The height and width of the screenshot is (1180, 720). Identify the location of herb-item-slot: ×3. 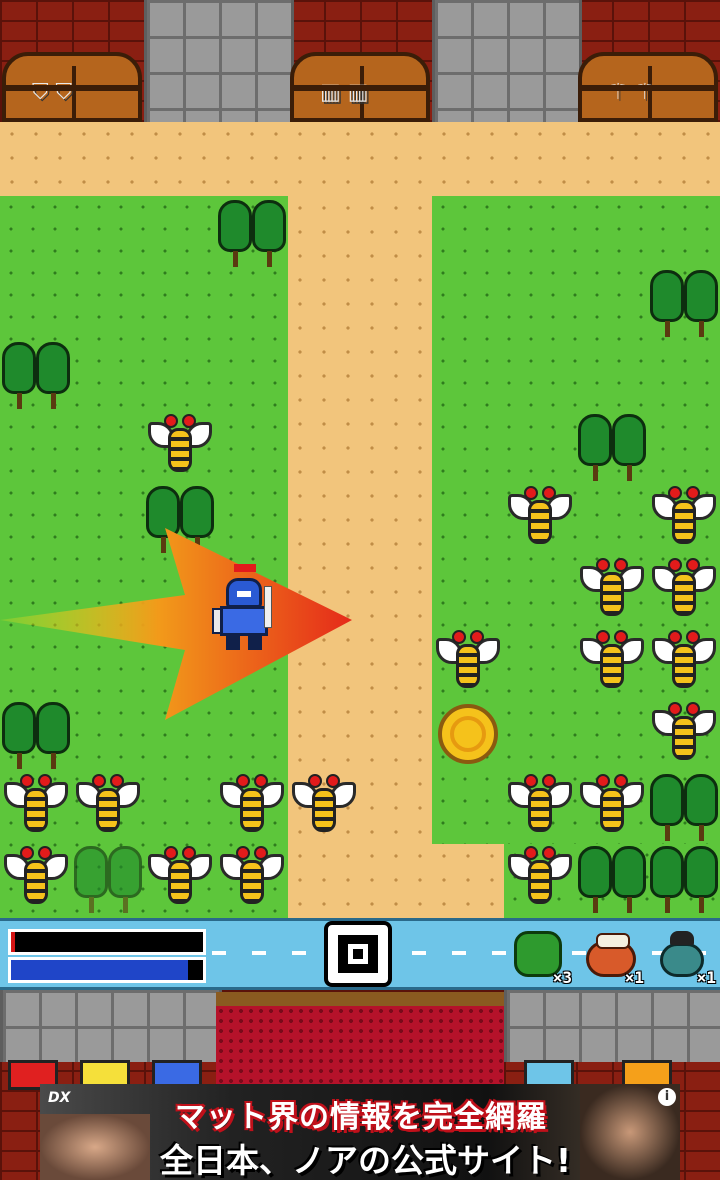
(541, 957).